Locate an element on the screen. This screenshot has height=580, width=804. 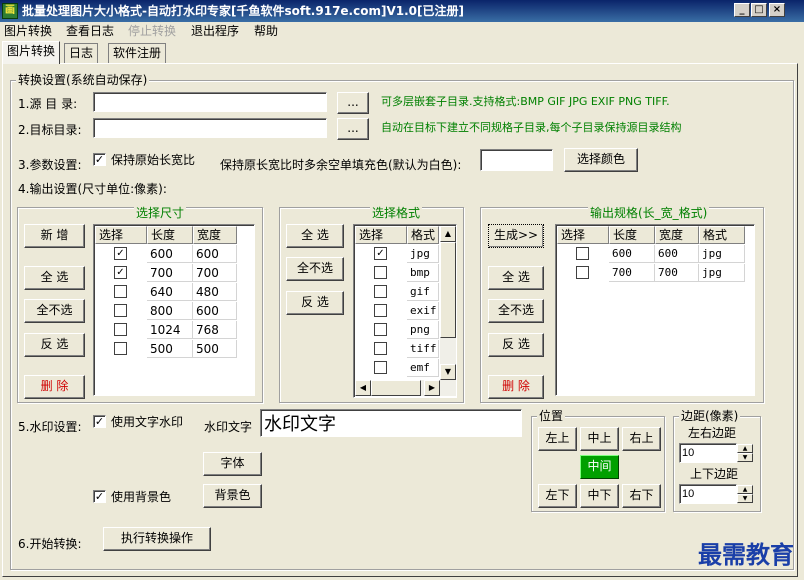
output-list-header-0: 选择 is located at coordinates (583, 235).